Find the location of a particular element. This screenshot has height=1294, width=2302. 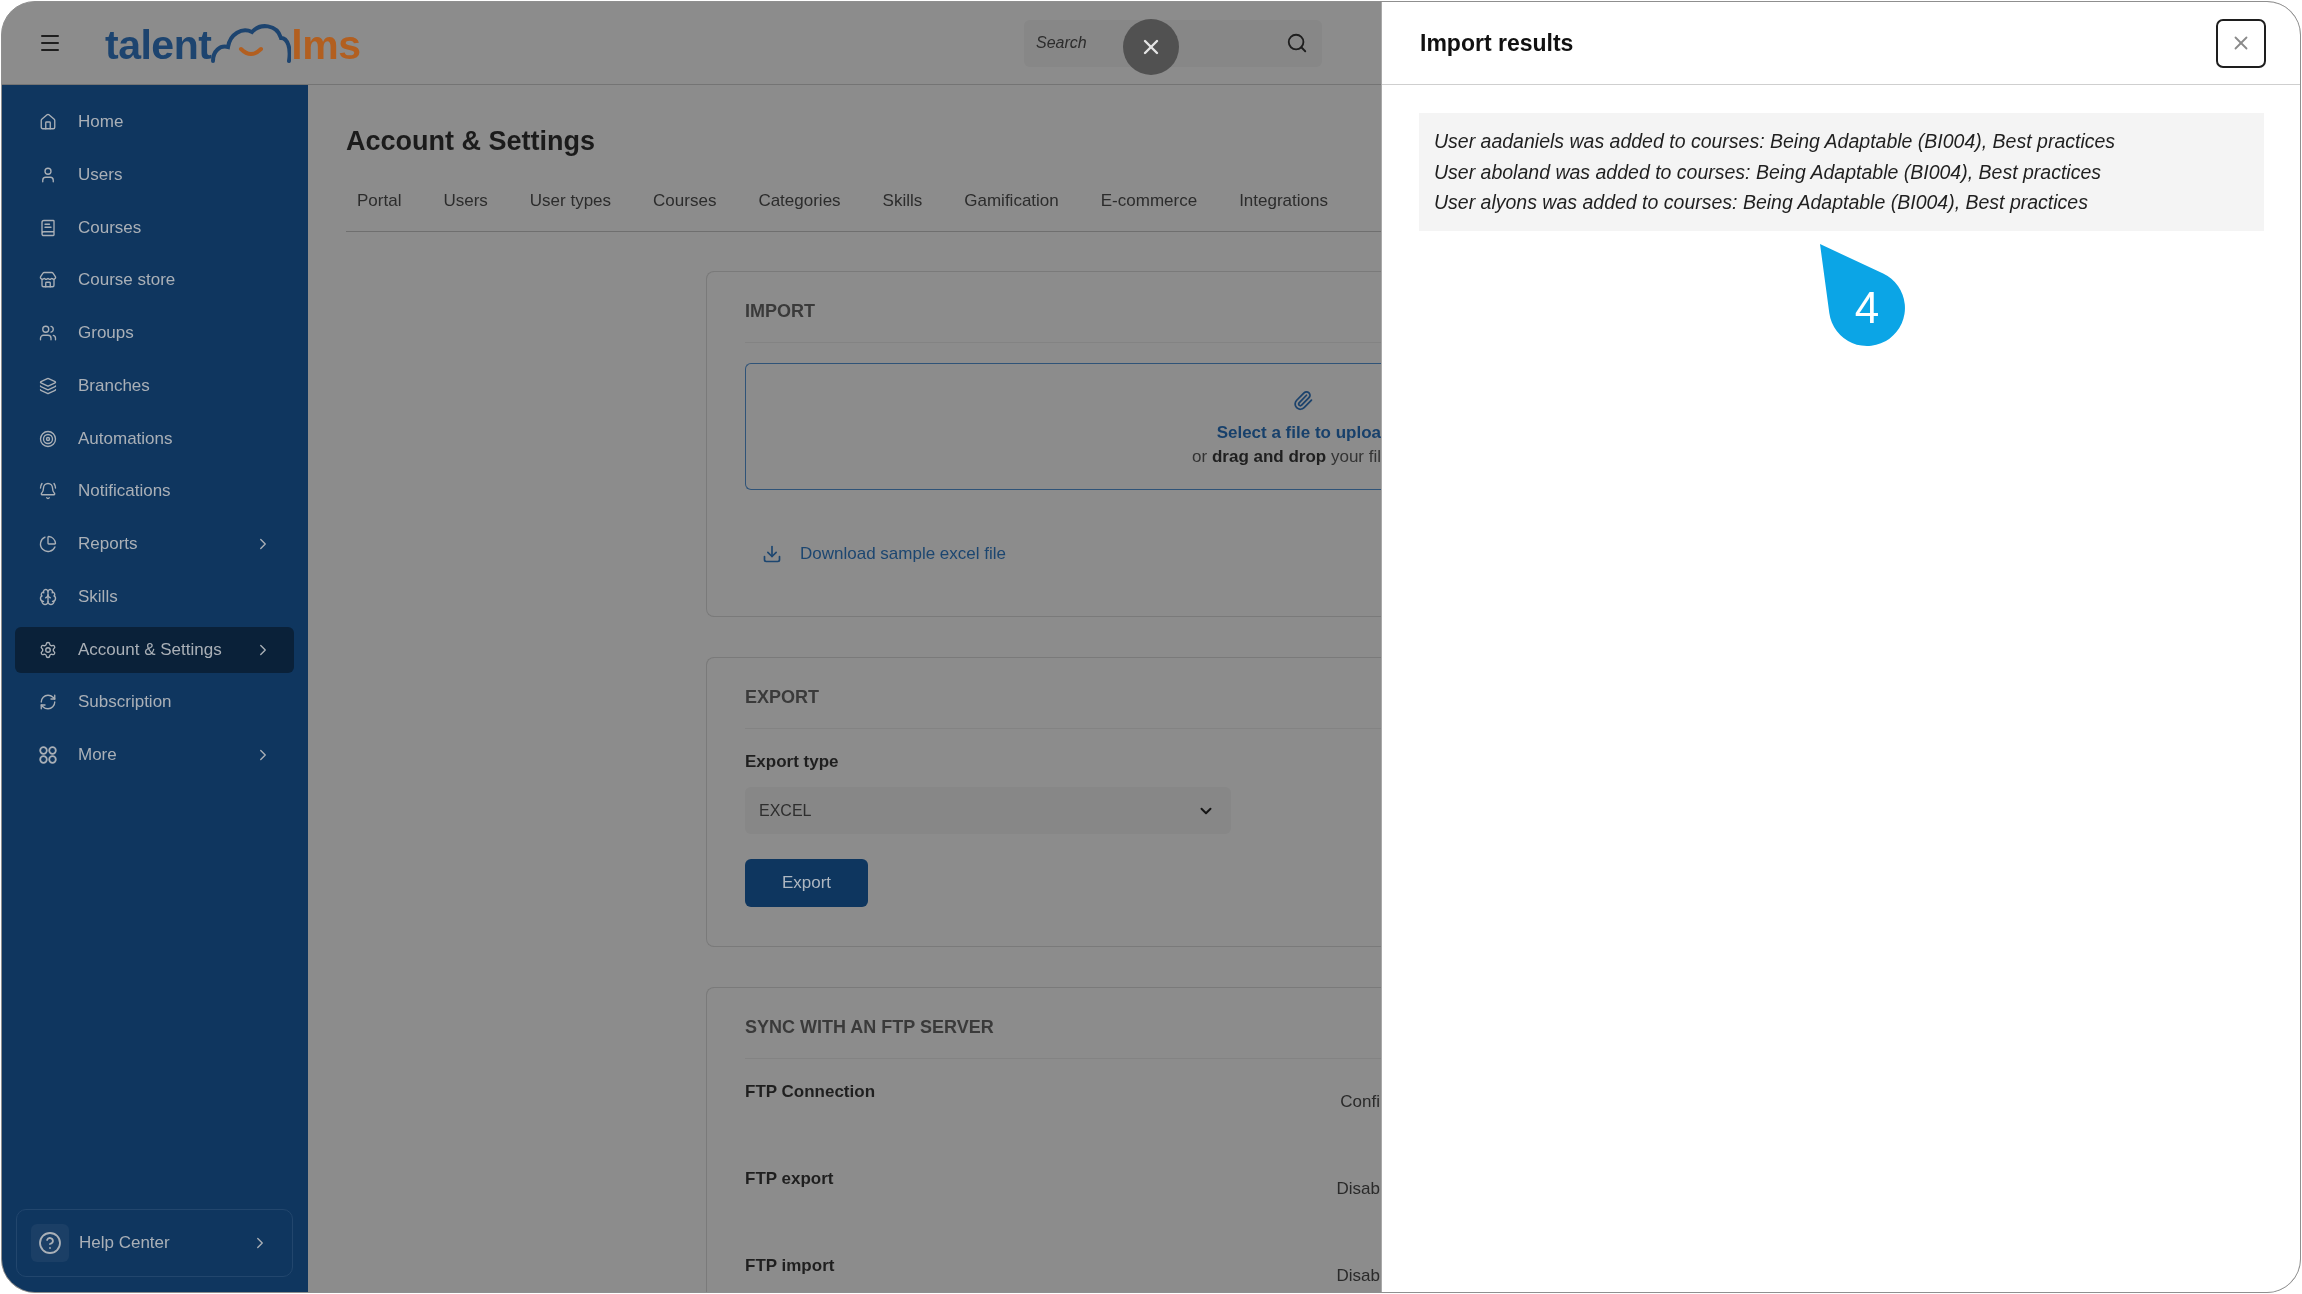

result-line: User alyons was added to courses: Being Adaptable (BI004), Best practices is located at coordinates (1761, 202).